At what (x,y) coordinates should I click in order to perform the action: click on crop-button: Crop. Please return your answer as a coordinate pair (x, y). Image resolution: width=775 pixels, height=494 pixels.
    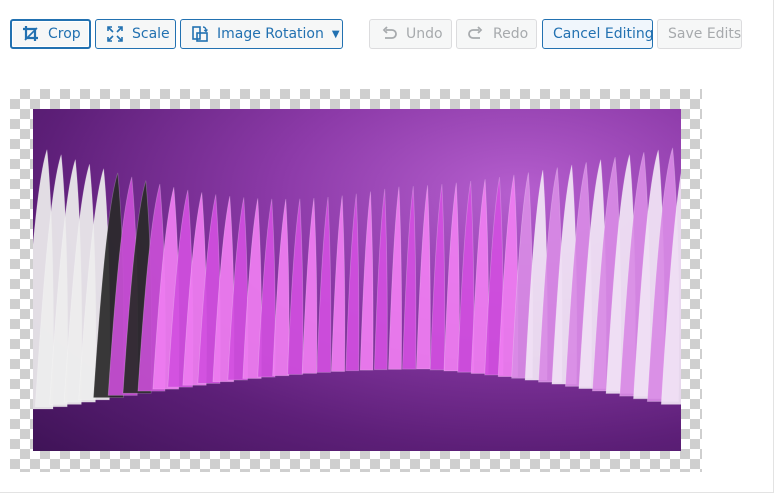
    Looking at the image, I should click on (50, 34).